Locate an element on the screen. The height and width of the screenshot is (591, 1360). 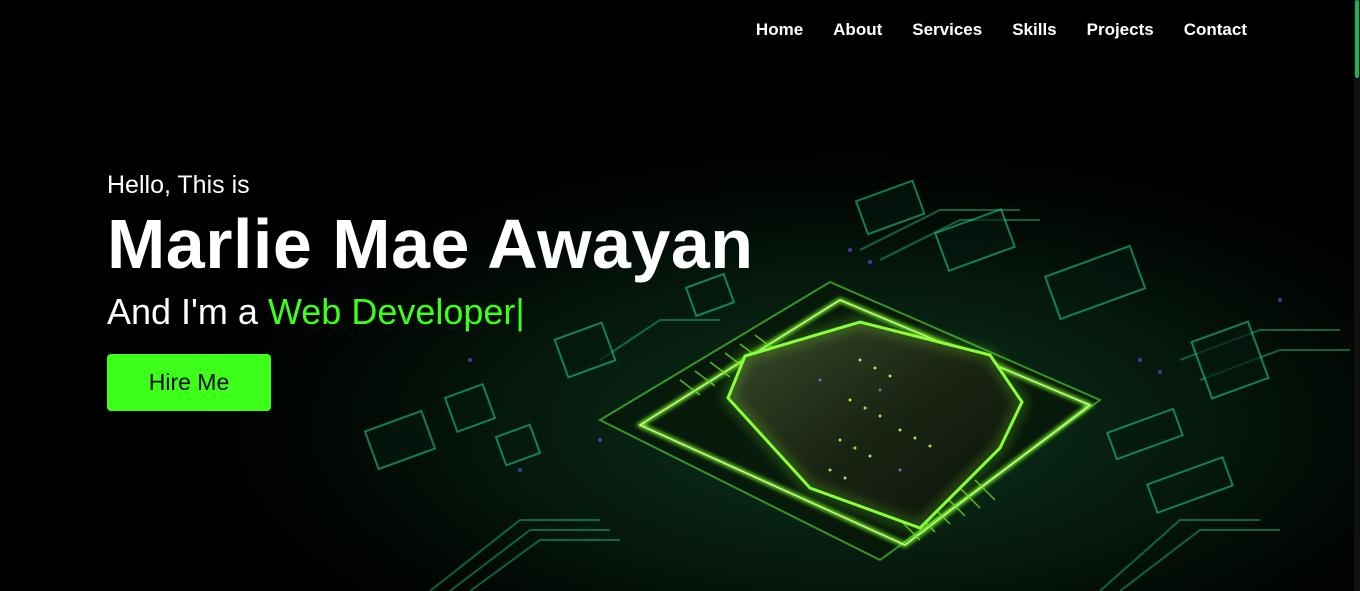
nav-services-link: Services is located at coordinates (947, 30).